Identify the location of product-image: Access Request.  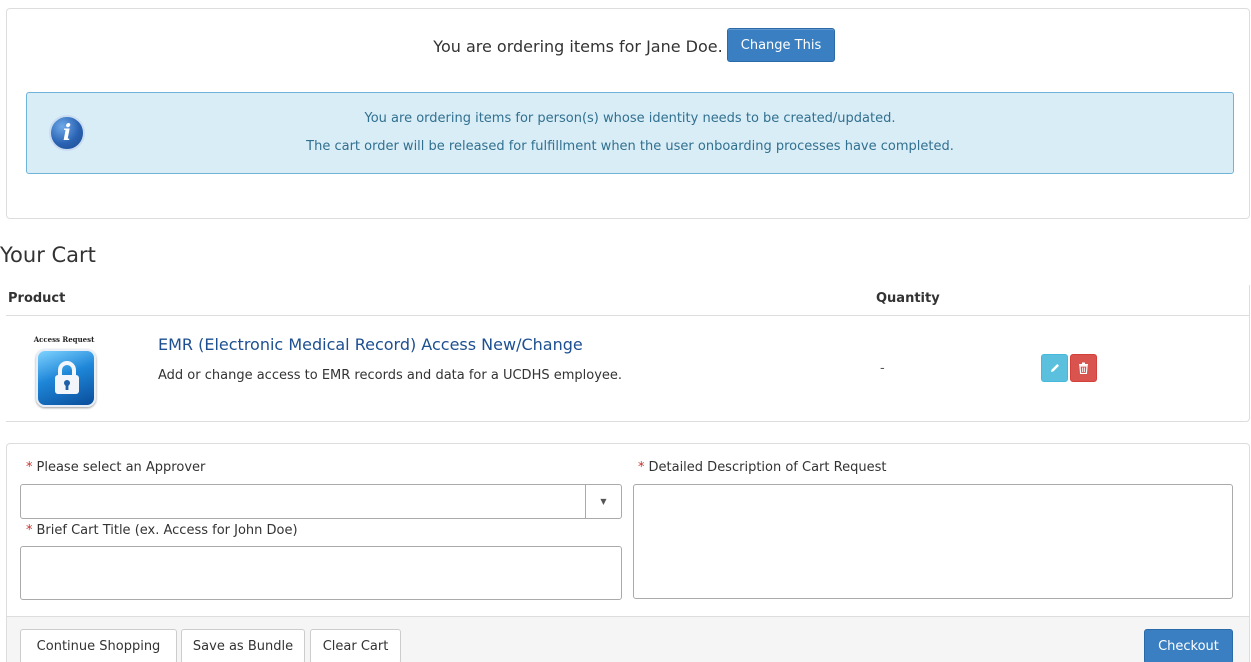
(64, 375).